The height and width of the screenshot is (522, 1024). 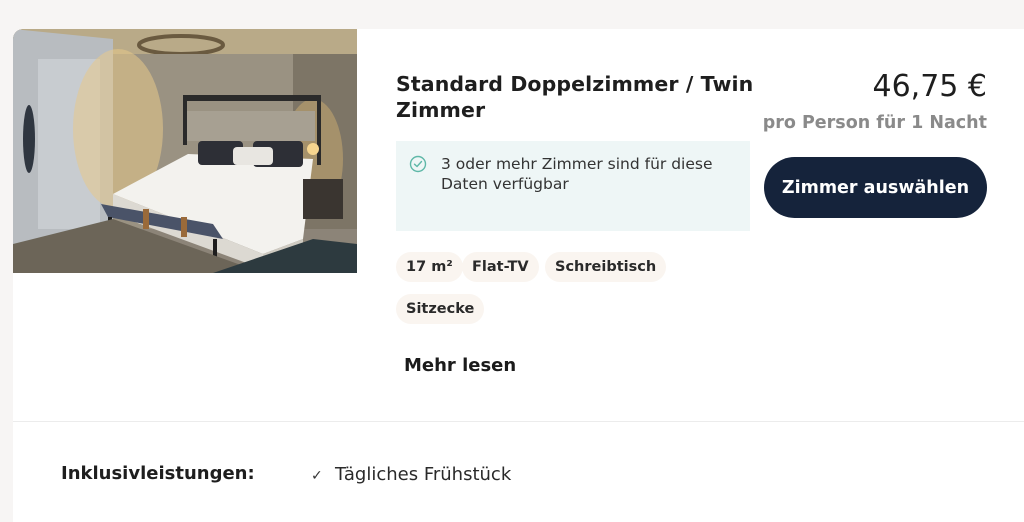 I want to click on feature-tag-size: 17 m², so click(x=429, y=267).